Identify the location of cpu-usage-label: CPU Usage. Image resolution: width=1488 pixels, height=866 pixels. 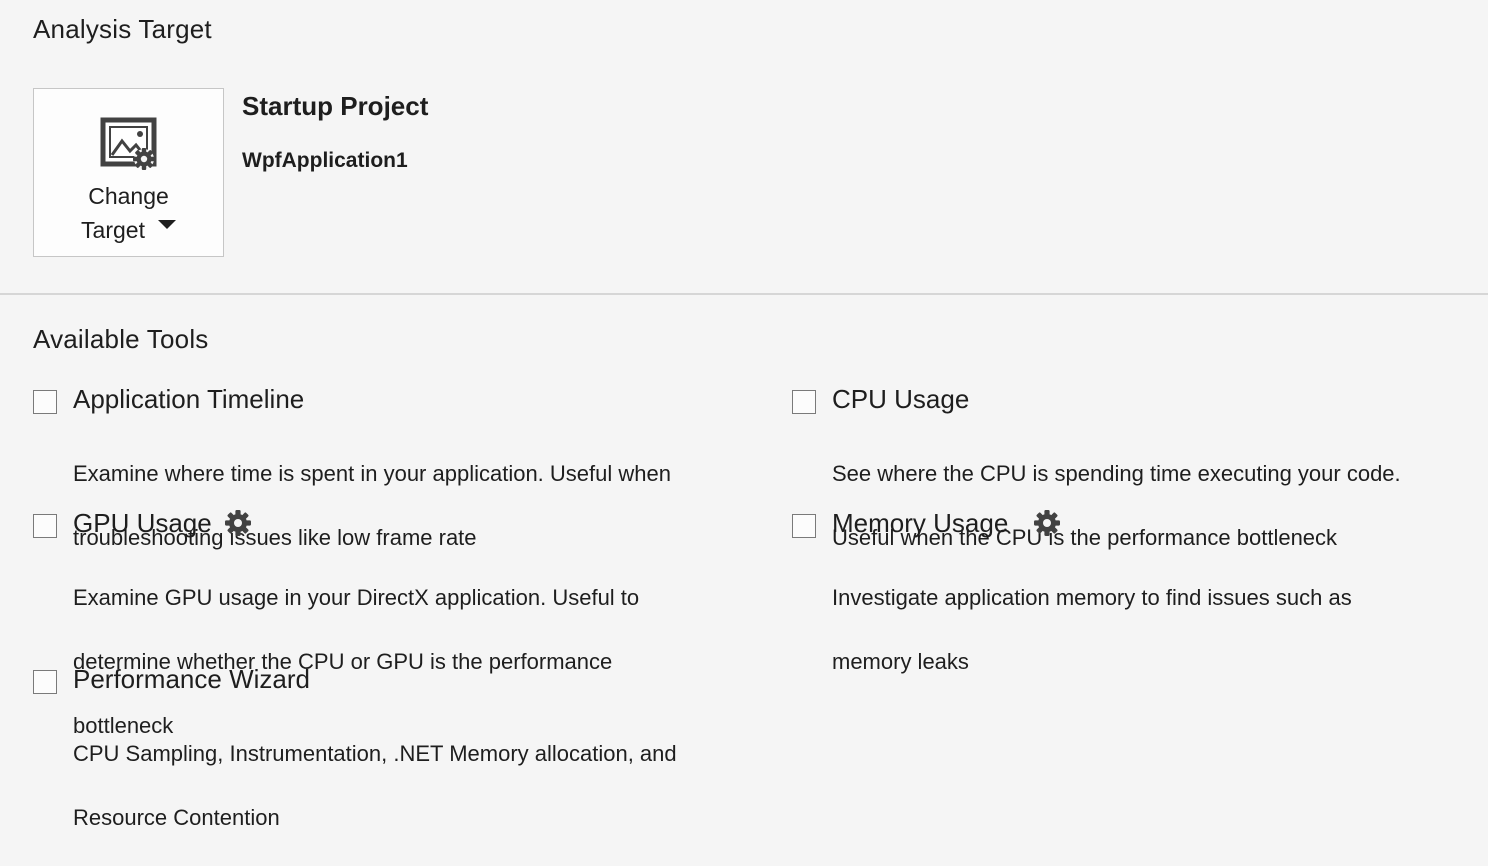
(900, 399).